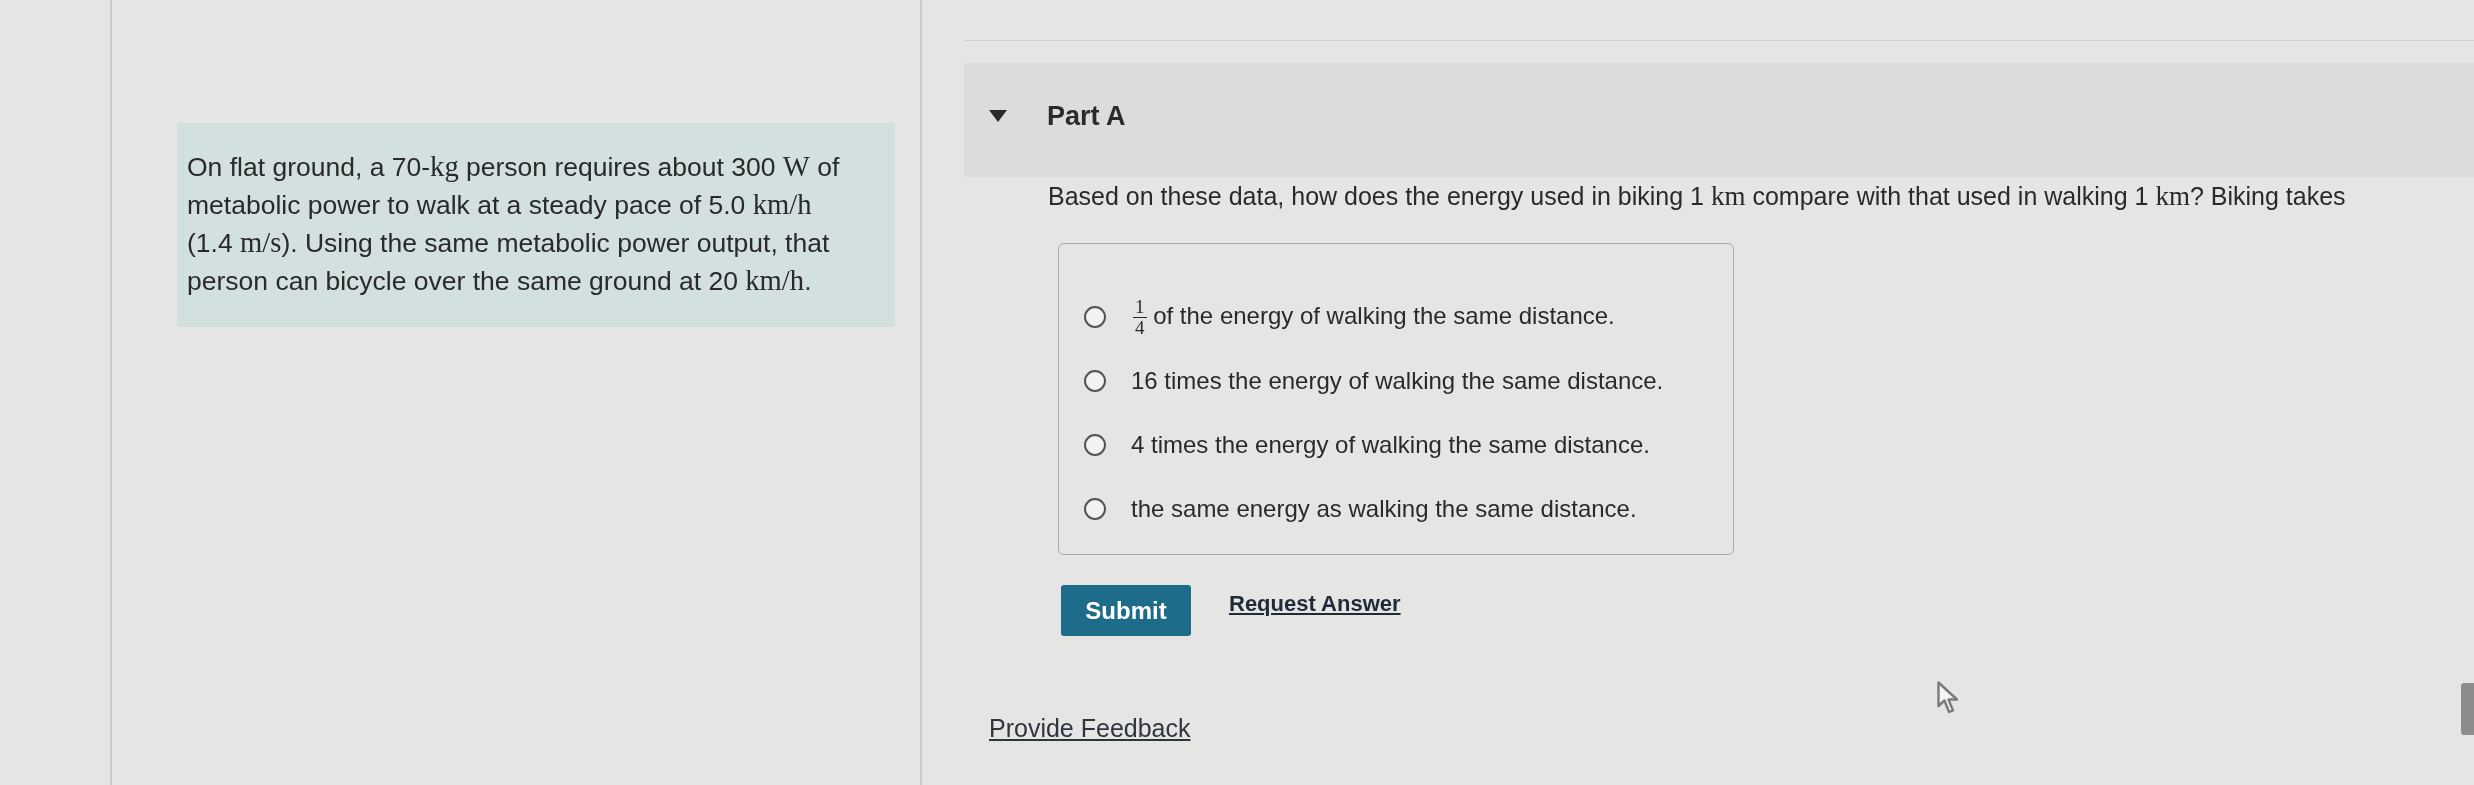  Describe the element at coordinates (1315, 603) in the screenshot. I see `request-answer-link: Request Answer` at that location.